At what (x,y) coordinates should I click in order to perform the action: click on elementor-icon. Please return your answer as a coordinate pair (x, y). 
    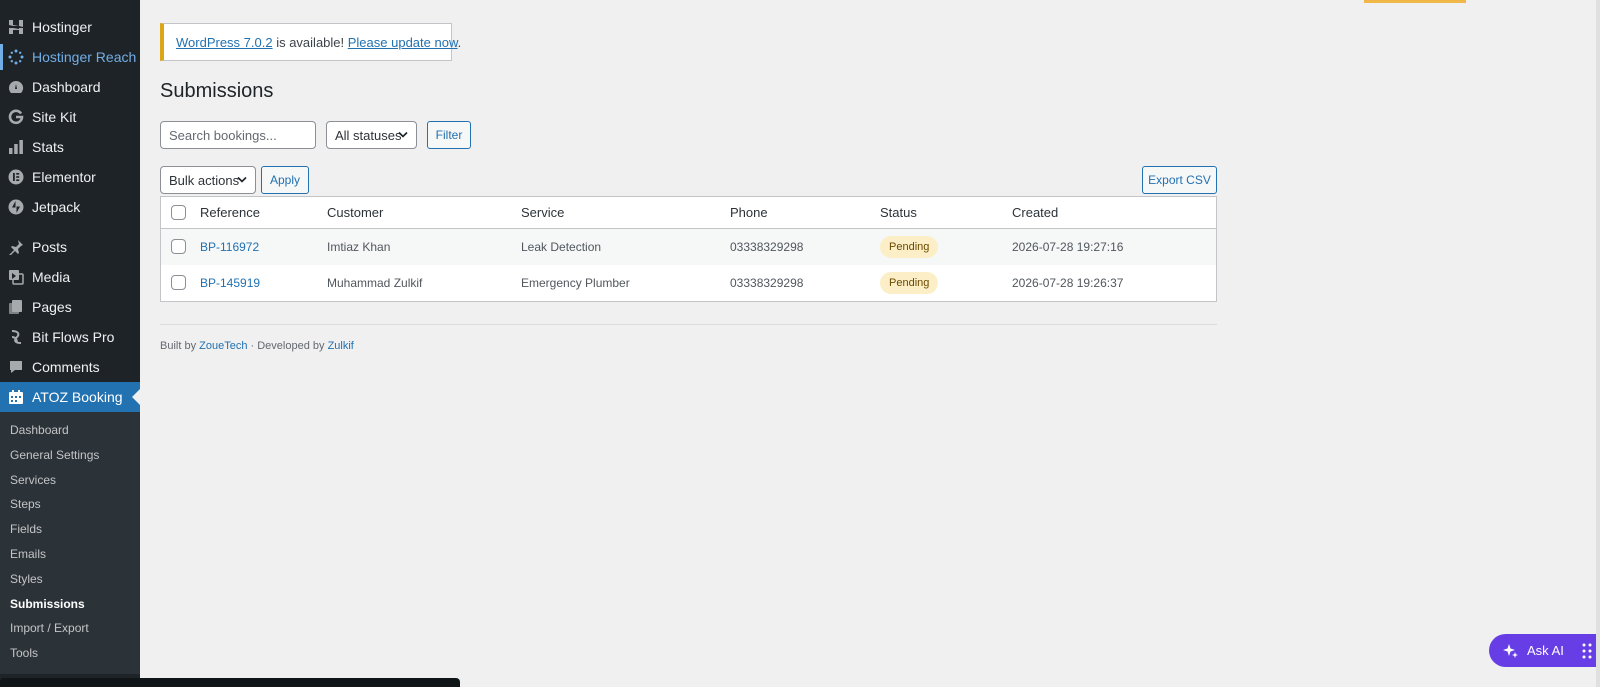
    Looking at the image, I should click on (16, 177).